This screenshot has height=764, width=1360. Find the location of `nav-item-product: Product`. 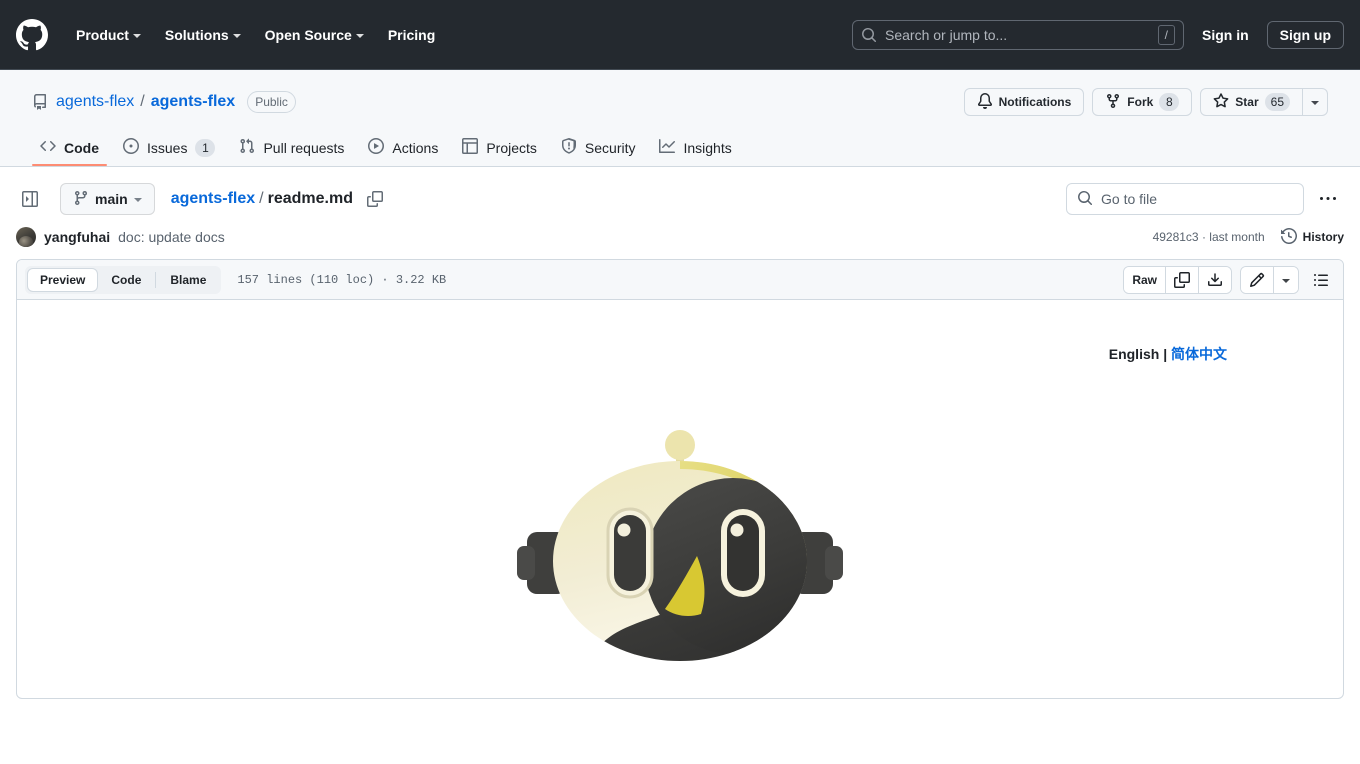

nav-item-product: Product is located at coordinates (108, 35).